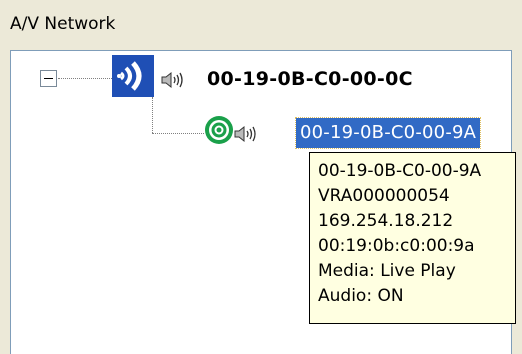 The image size is (522, 354). Describe the element at coordinates (388, 133) in the screenshot. I see `child-node-label-selected: 00-19-0B-C0-00-9A` at that location.